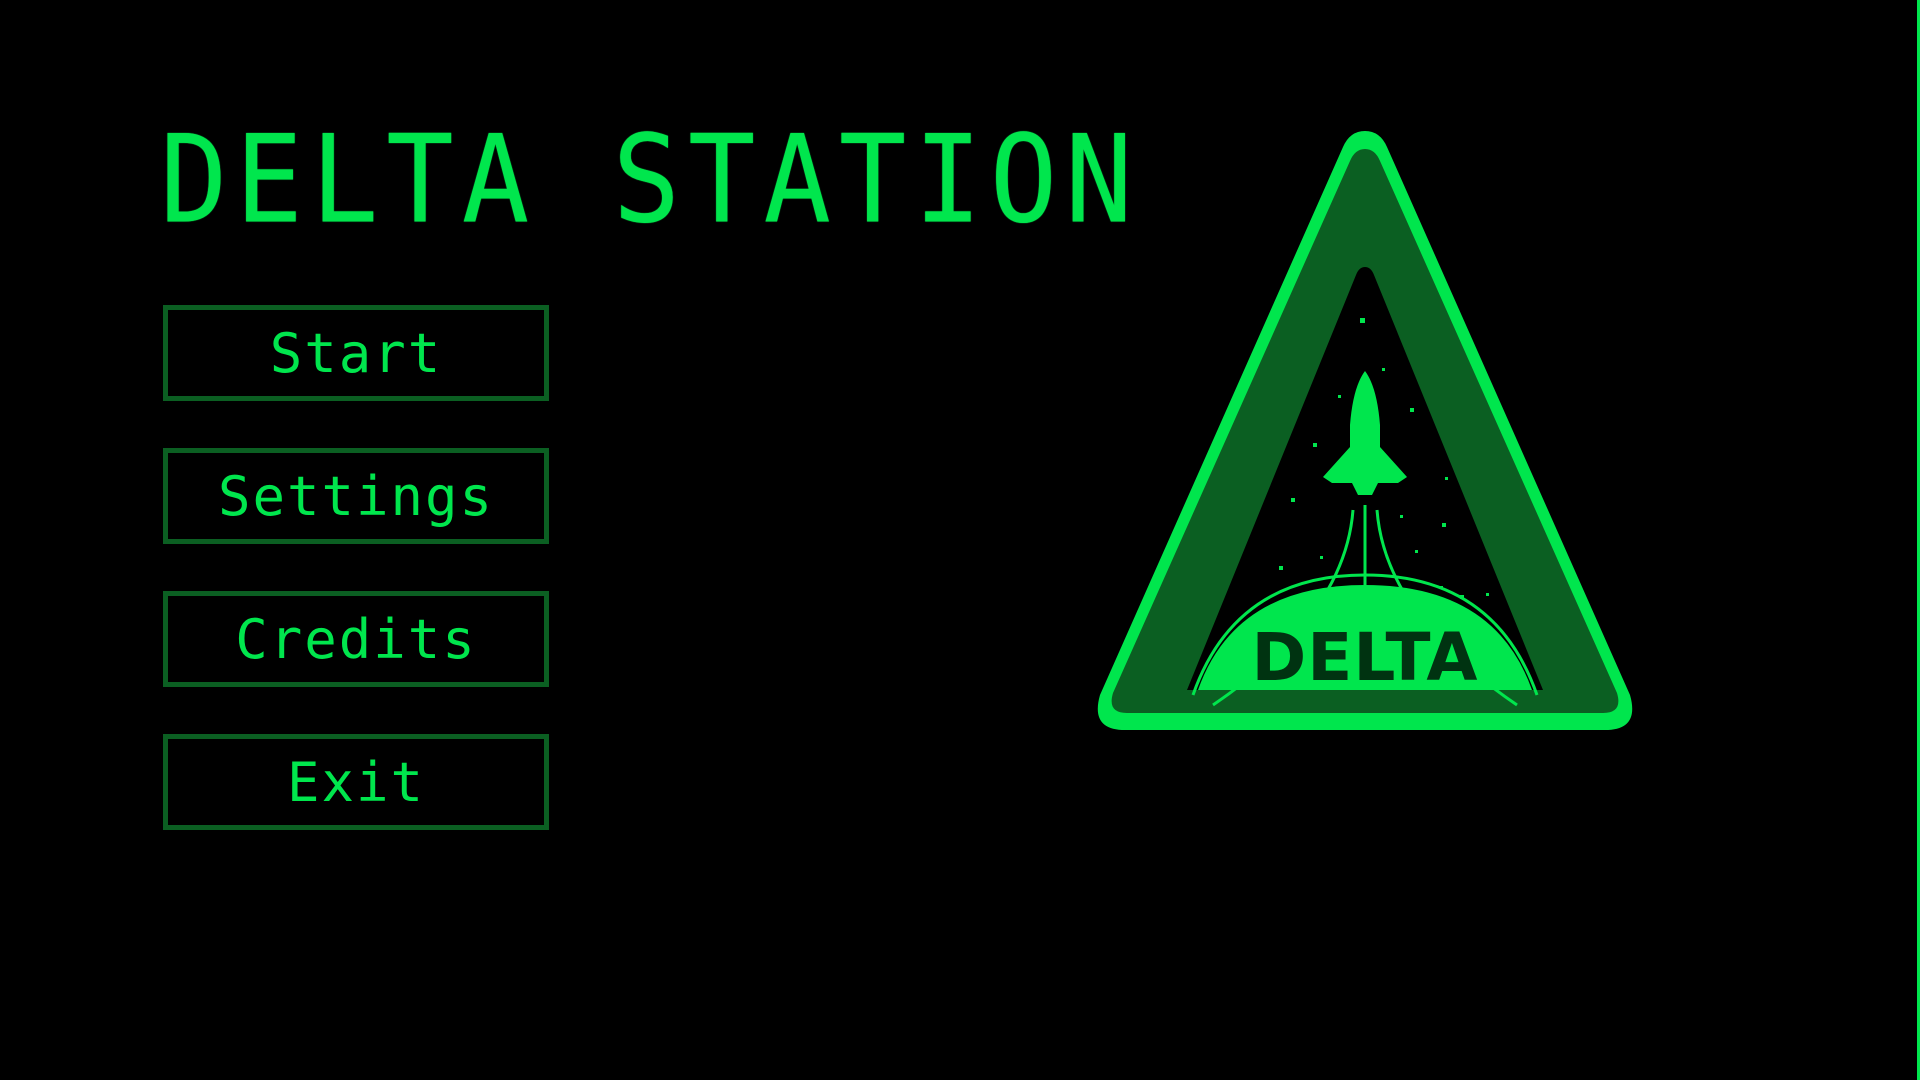 The height and width of the screenshot is (1080, 1920). What do you see at coordinates (1365, 657) in the screenshot?
I see `emblem-label: DELTA` at bounding box center [1365, 657].